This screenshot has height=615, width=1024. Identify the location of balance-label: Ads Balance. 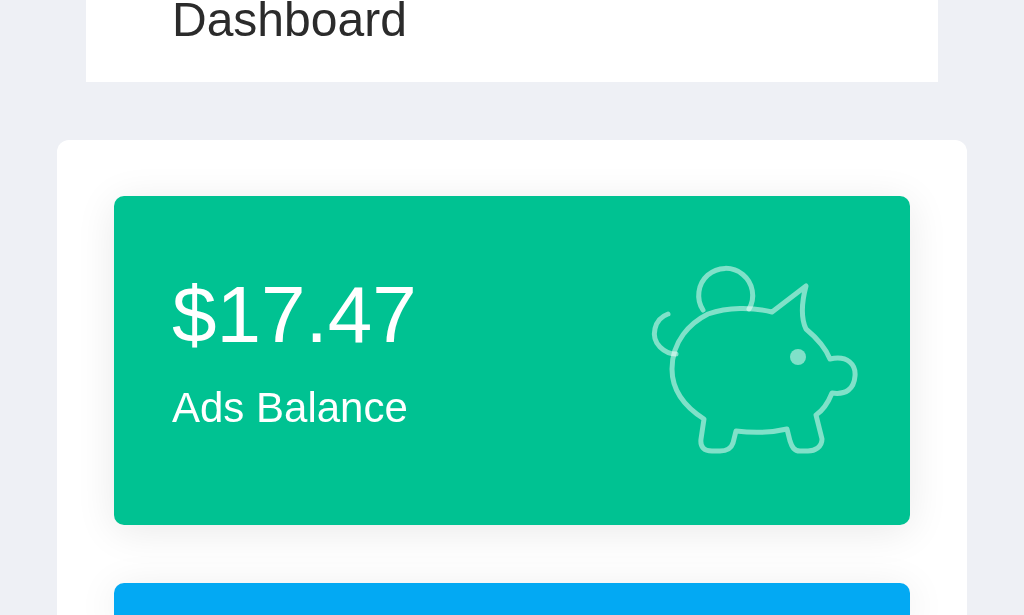
(290, 408).